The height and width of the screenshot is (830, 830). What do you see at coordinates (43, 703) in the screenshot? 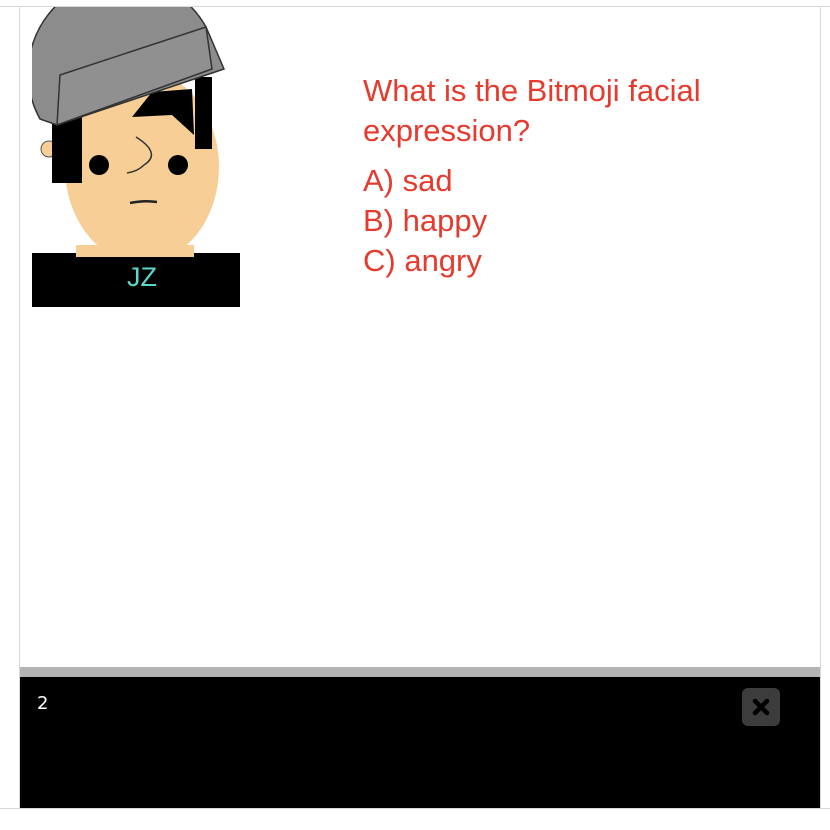
I see `console-output: 2` at bounding box center [43, 703].